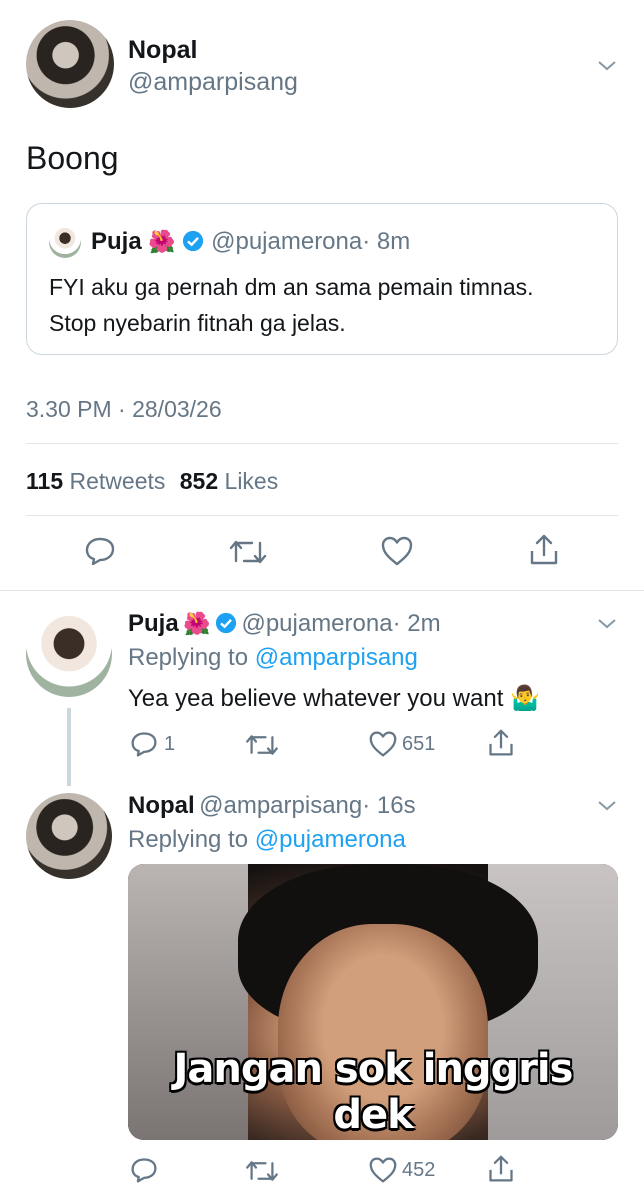 The image size is (644, 1200). What do you see at coordinates (170, 744) in the screenshot?
I see `reply1-reply-count: 1` at bounding box center [170, 744].